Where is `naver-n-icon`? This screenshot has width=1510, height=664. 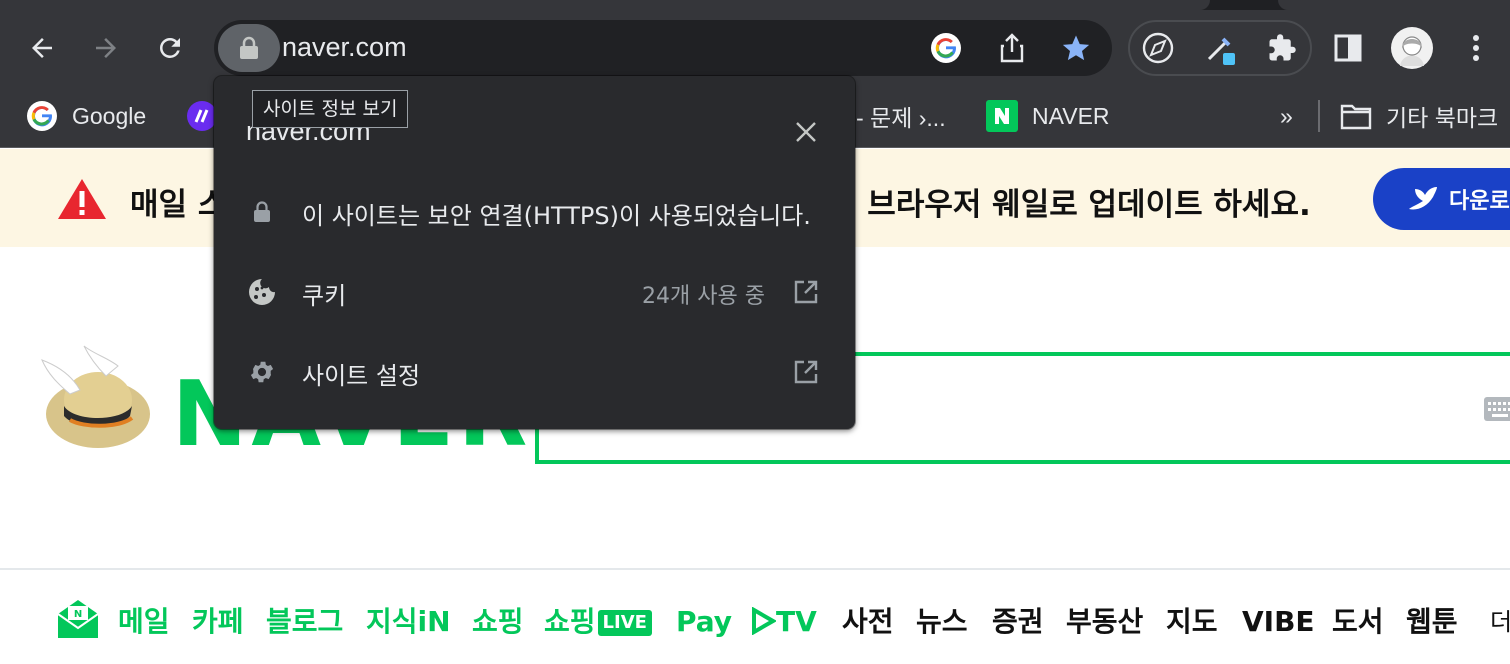 naver-n-icon is located at coordinates (1002, 116).